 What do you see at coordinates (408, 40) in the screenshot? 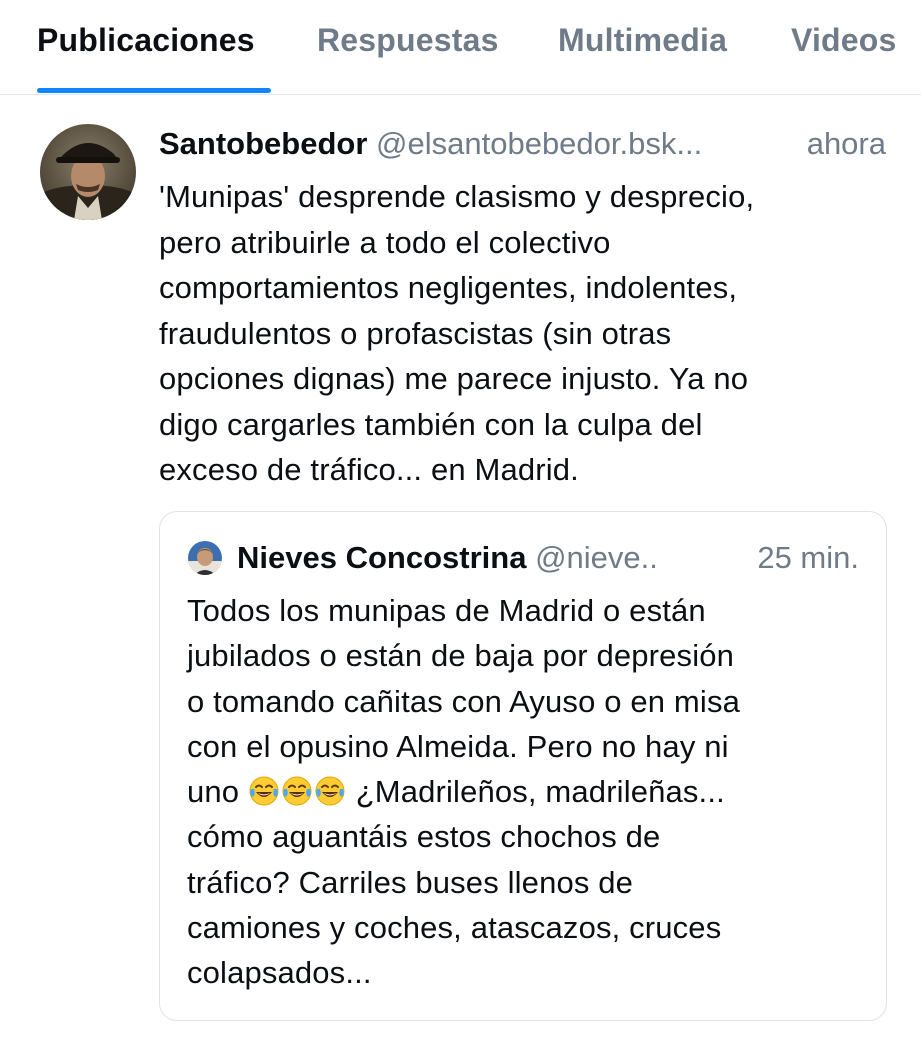
I see `tab-respuestas: Respuestas` at bounding box center [408, 40].